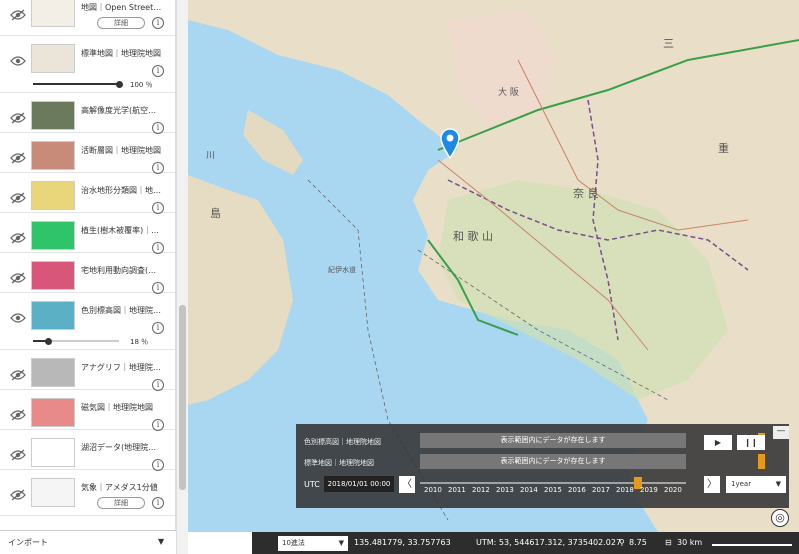 The height and width of the screenshot is (554, 799). What do you see at coordinates (87, 18) in the screenshot?
I see `layer-item: 地図｜Open Street ... i 詳細` at bounding box center [87, 18].